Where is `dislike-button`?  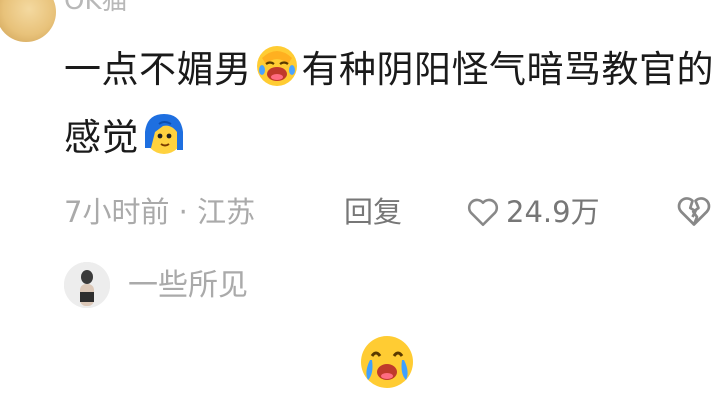
dislike-button is located at coordinates (694, 217).